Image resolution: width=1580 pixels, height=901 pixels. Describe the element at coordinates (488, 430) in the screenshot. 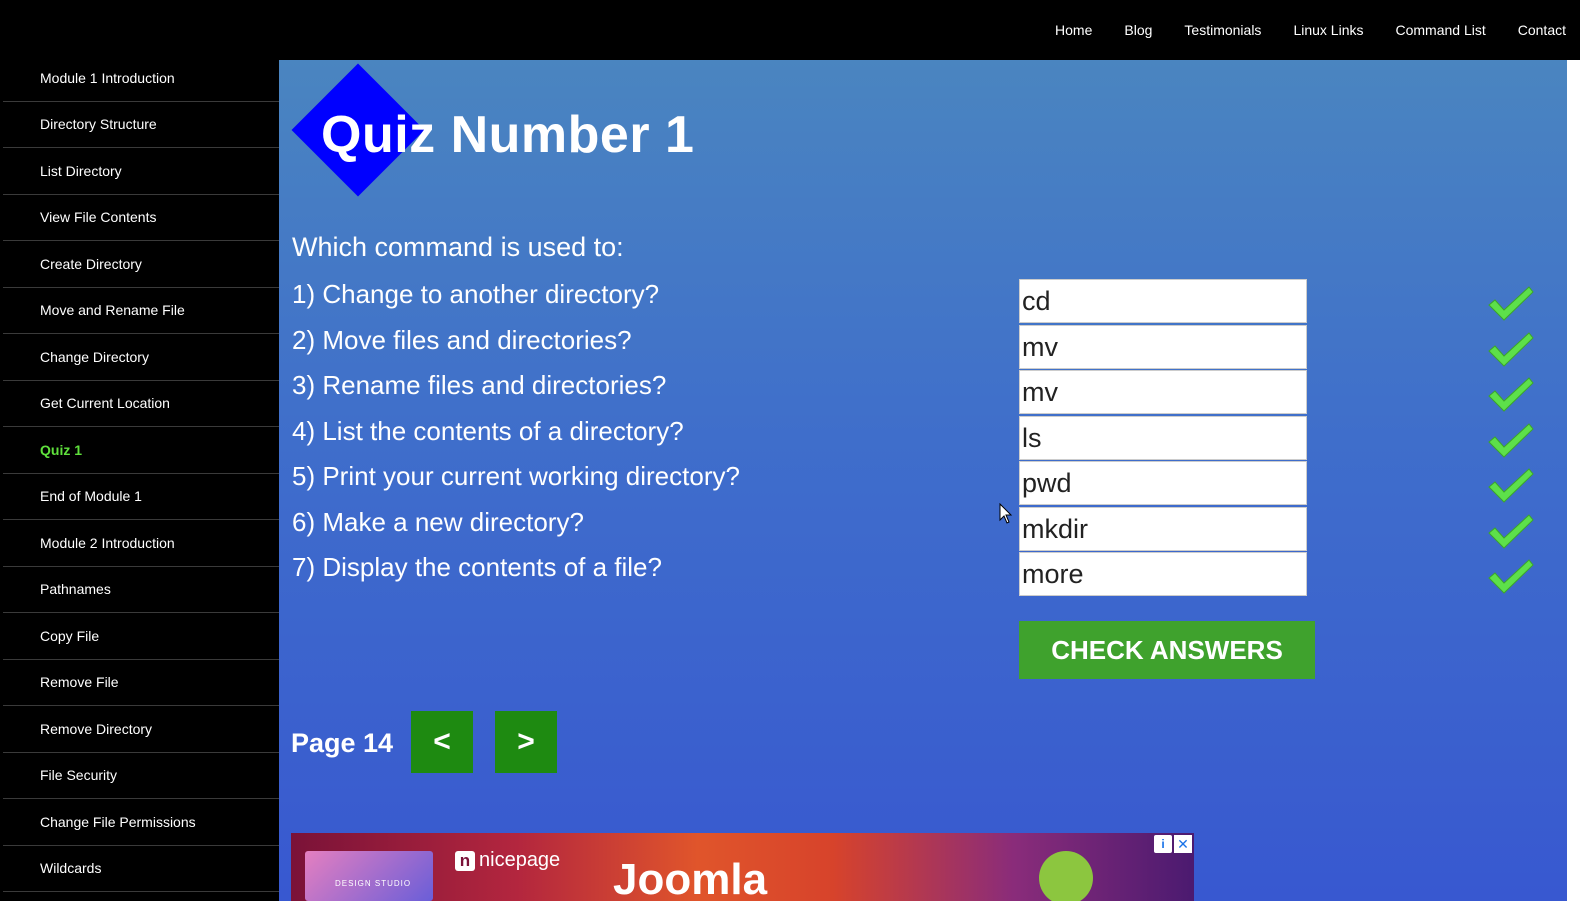

I see `question-text: 4) List the contents of a directory?` at that location.